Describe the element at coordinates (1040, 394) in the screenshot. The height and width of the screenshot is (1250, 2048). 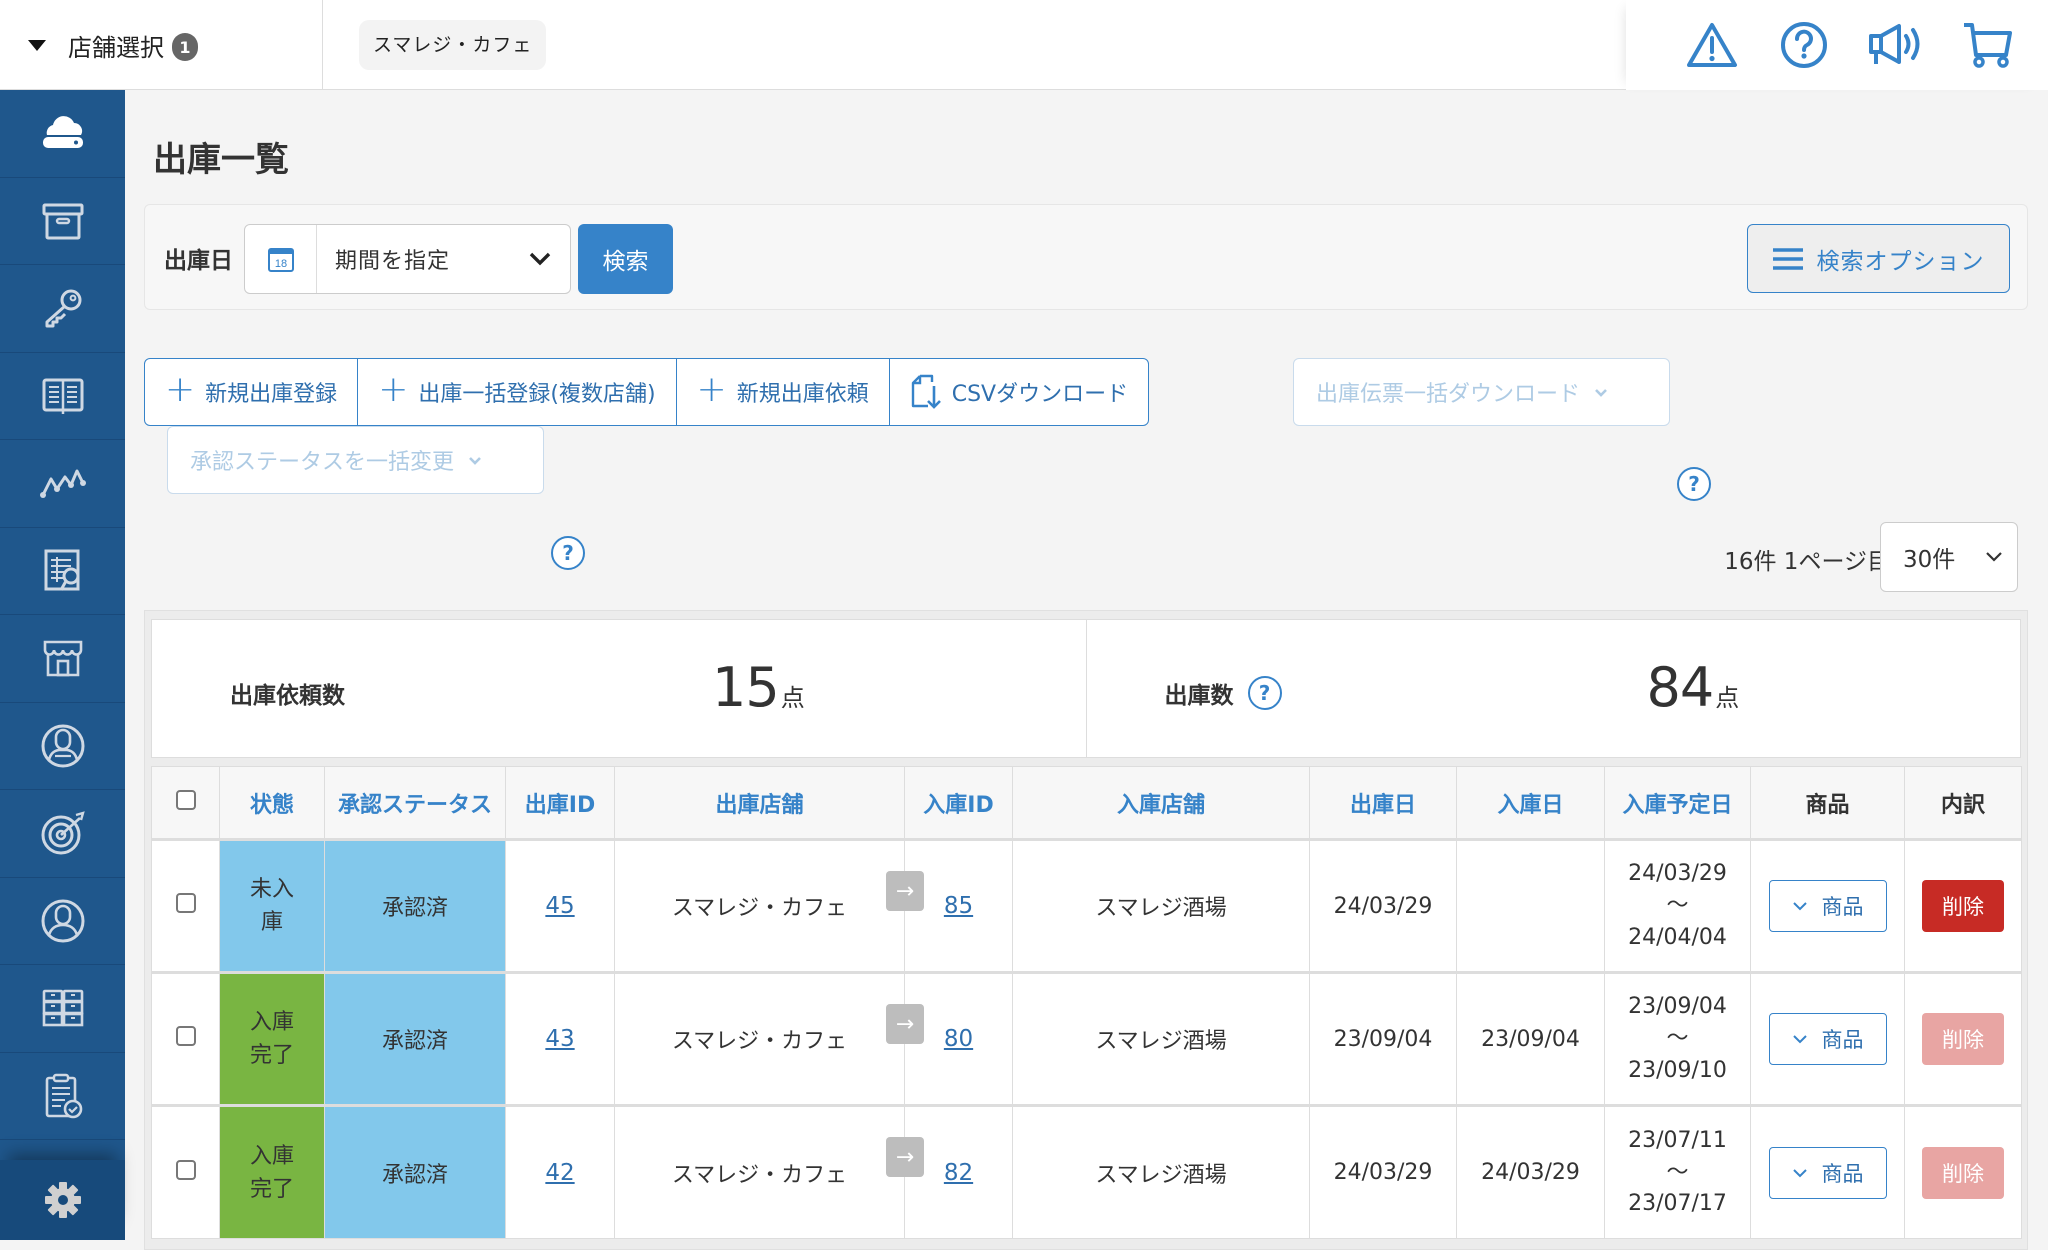
I see `csv-download-label: CSVダウンロード` at that location.